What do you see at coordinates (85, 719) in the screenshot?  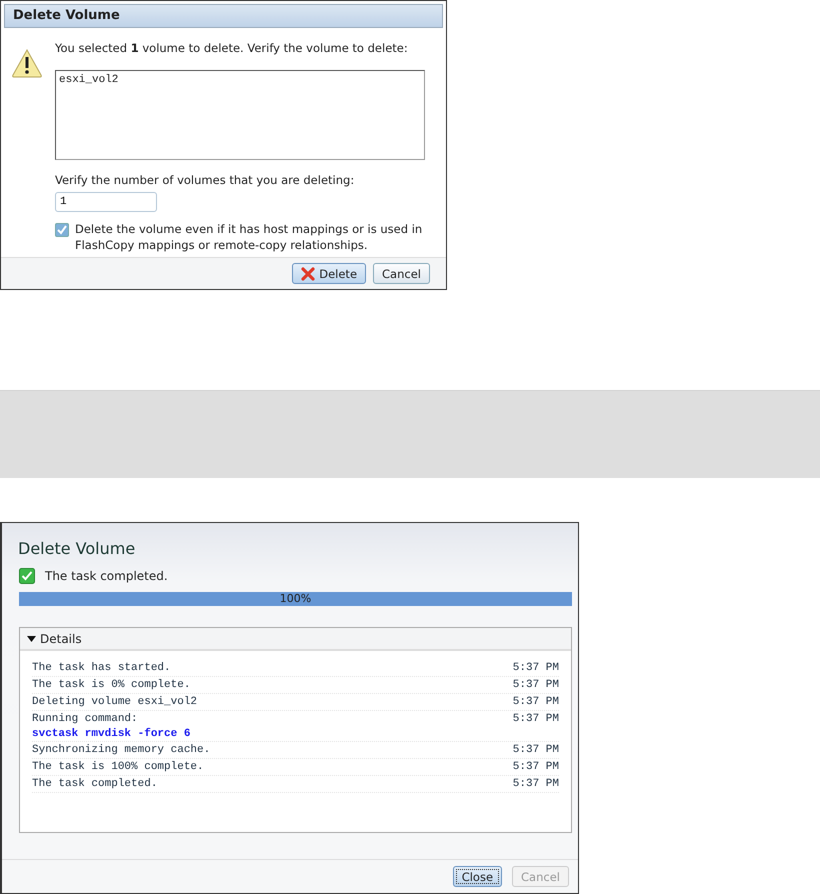 I see `log-text: Running command:` at bounding box center [85, 719].